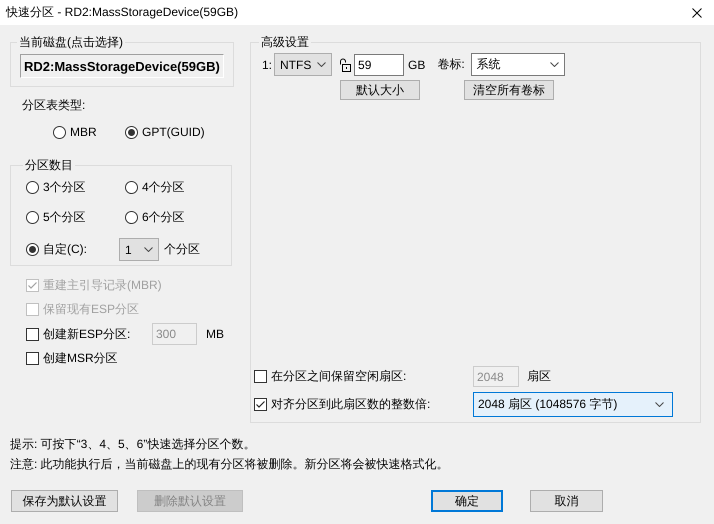 Image resolution: width=714 pixels, height=524 pixels. I want to click on unit-label: MB, so click(215, 334).